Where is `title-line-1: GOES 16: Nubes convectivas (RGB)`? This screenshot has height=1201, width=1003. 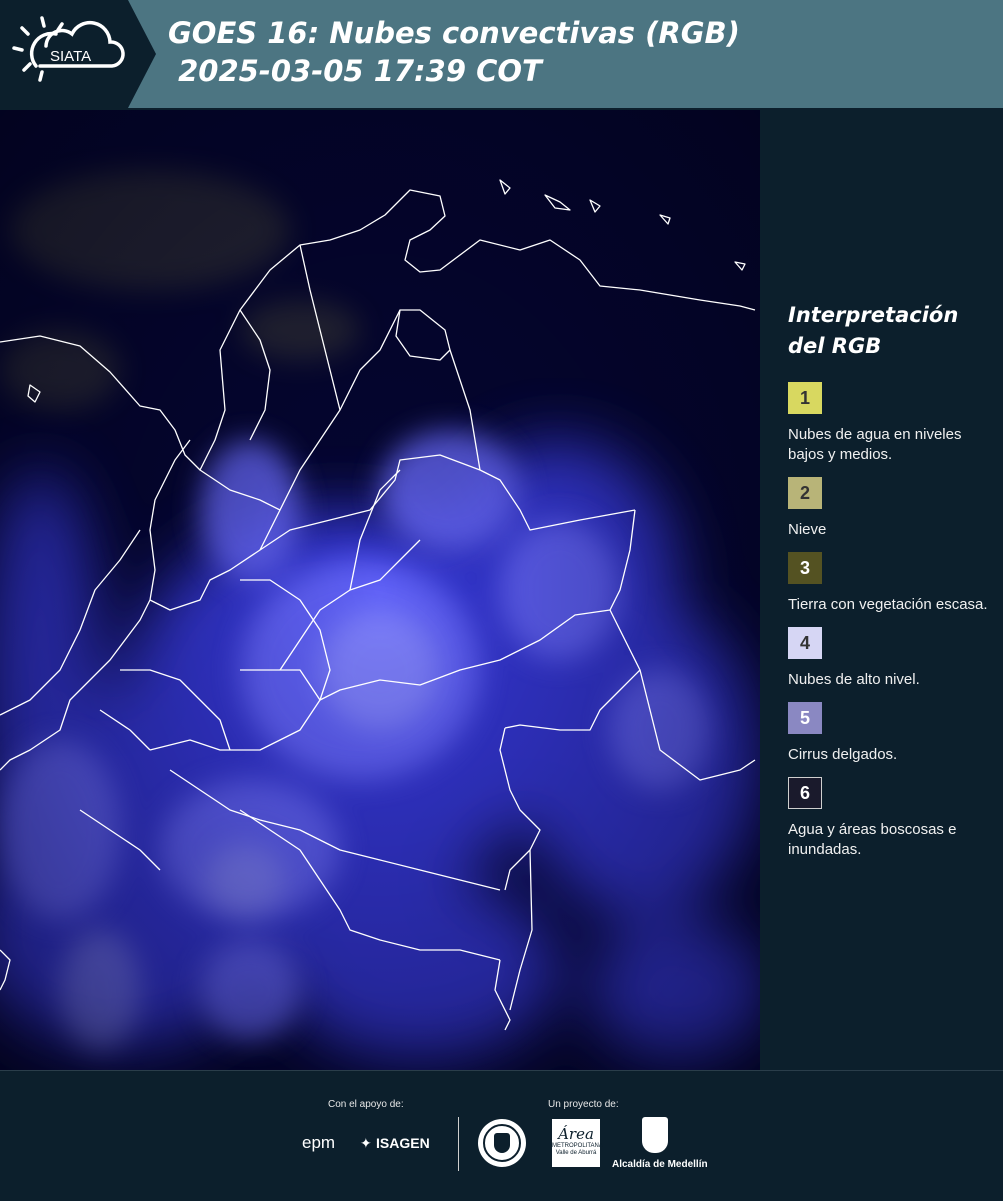 title-line-1: GOES 16: Nubes convectivas (RGB) is located at coordinates (454, 33).